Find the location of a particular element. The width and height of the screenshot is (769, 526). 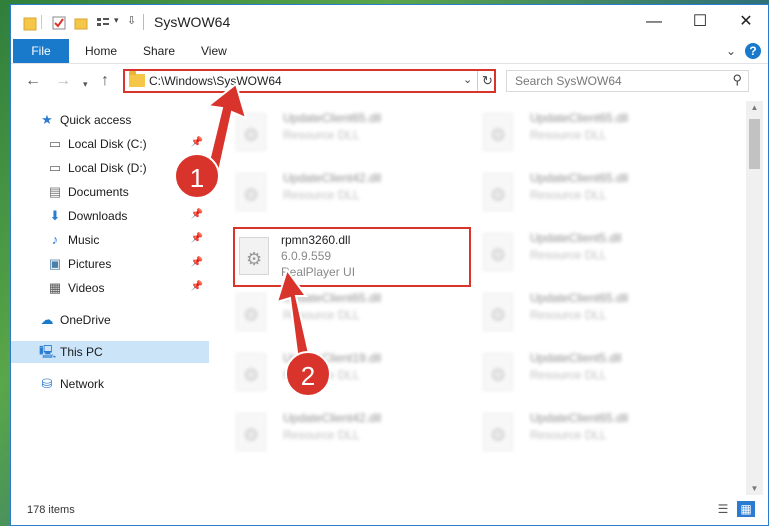

step-badge-2: 2 is located at coordinates (308, 374).